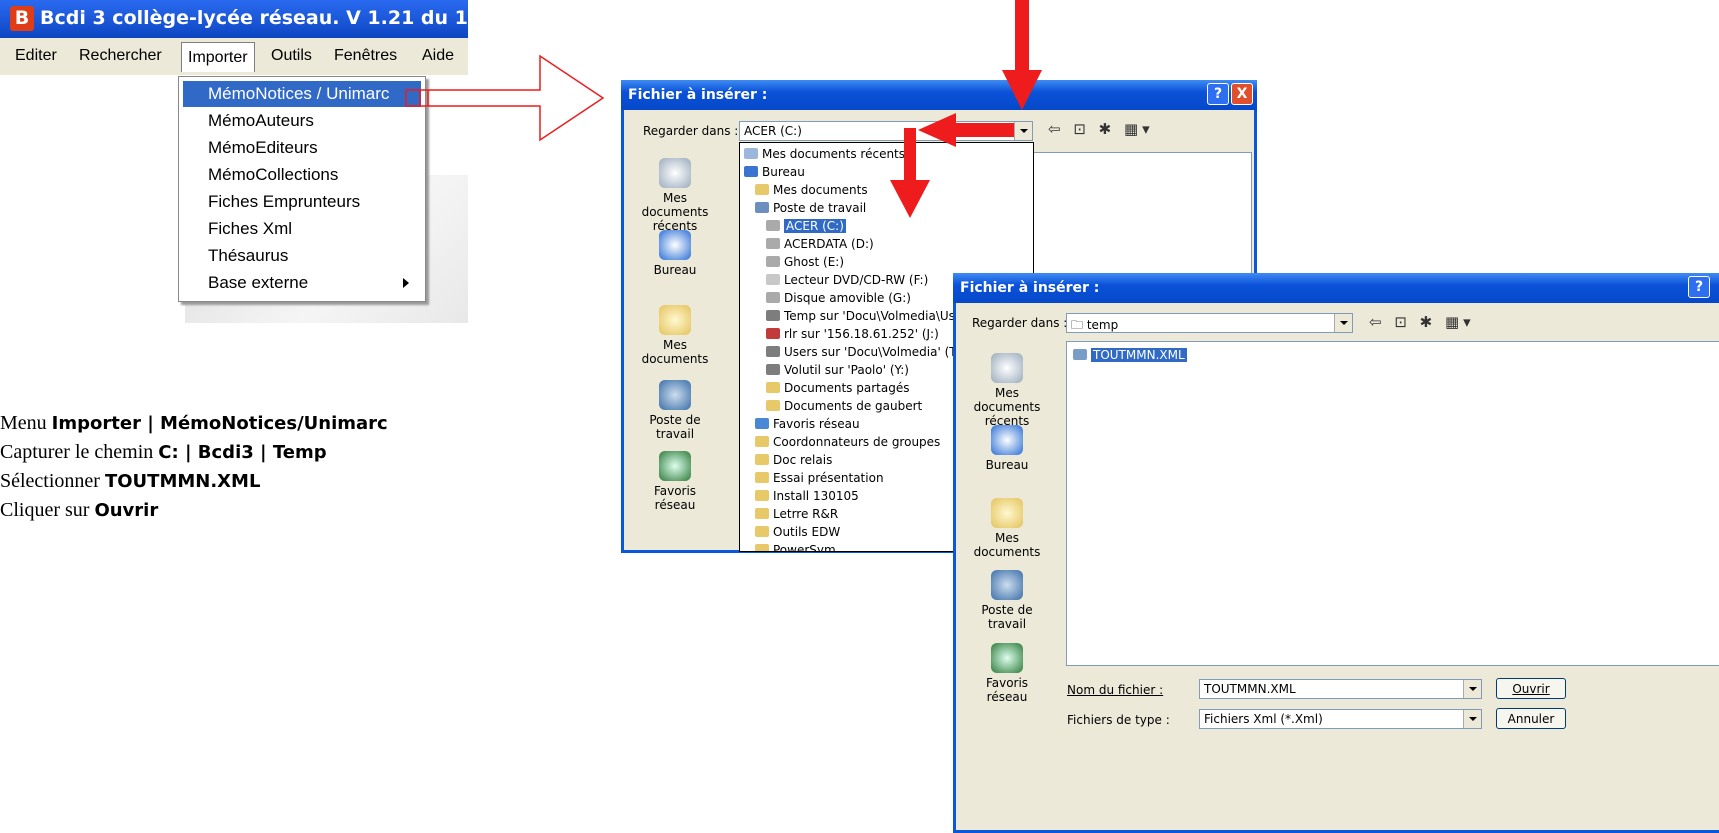 This screenshot has height=833, width=1719. I want to click on tree-item: ACERDATA (D:), so click(820, 244).